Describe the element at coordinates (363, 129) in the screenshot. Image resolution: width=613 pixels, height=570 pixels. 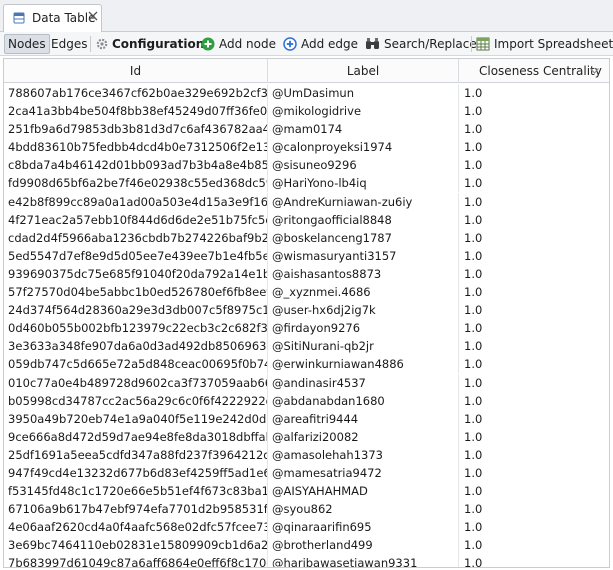
I see `label-cell: @mam0174` at that location.